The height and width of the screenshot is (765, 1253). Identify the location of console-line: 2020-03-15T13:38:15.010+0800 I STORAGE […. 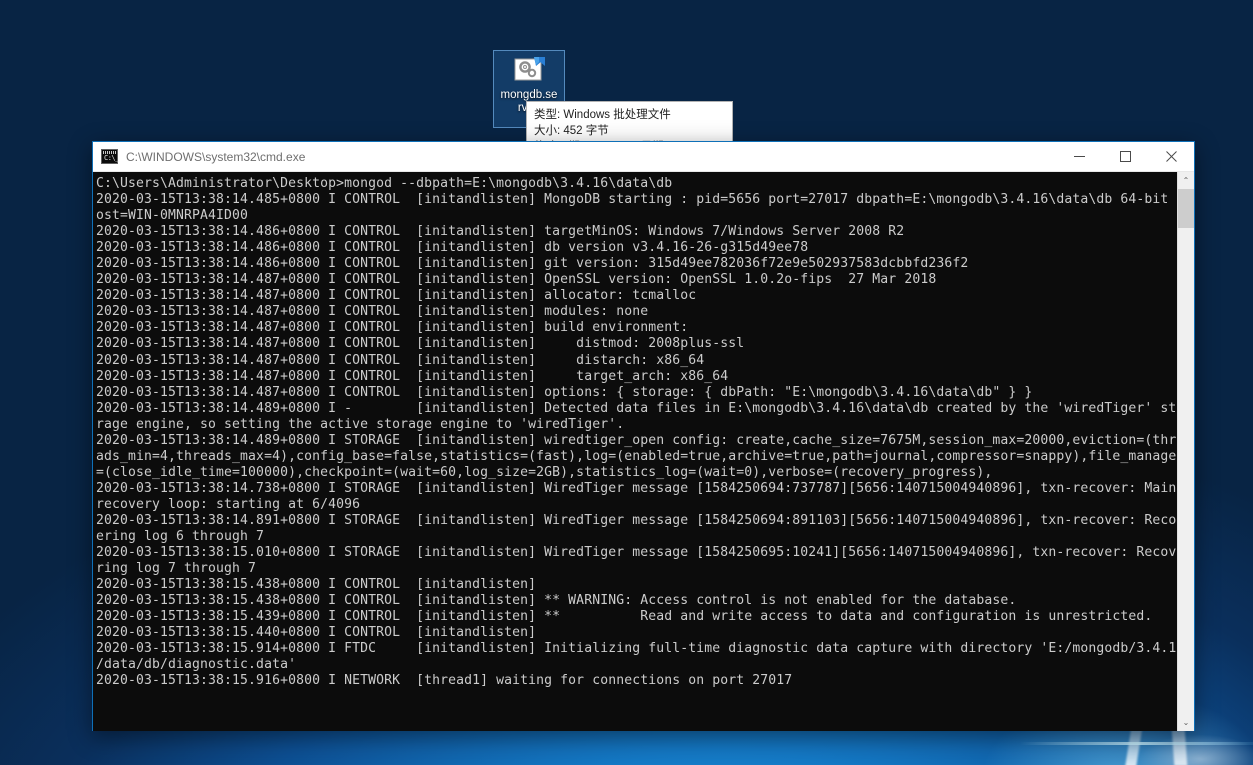
(636, 553).